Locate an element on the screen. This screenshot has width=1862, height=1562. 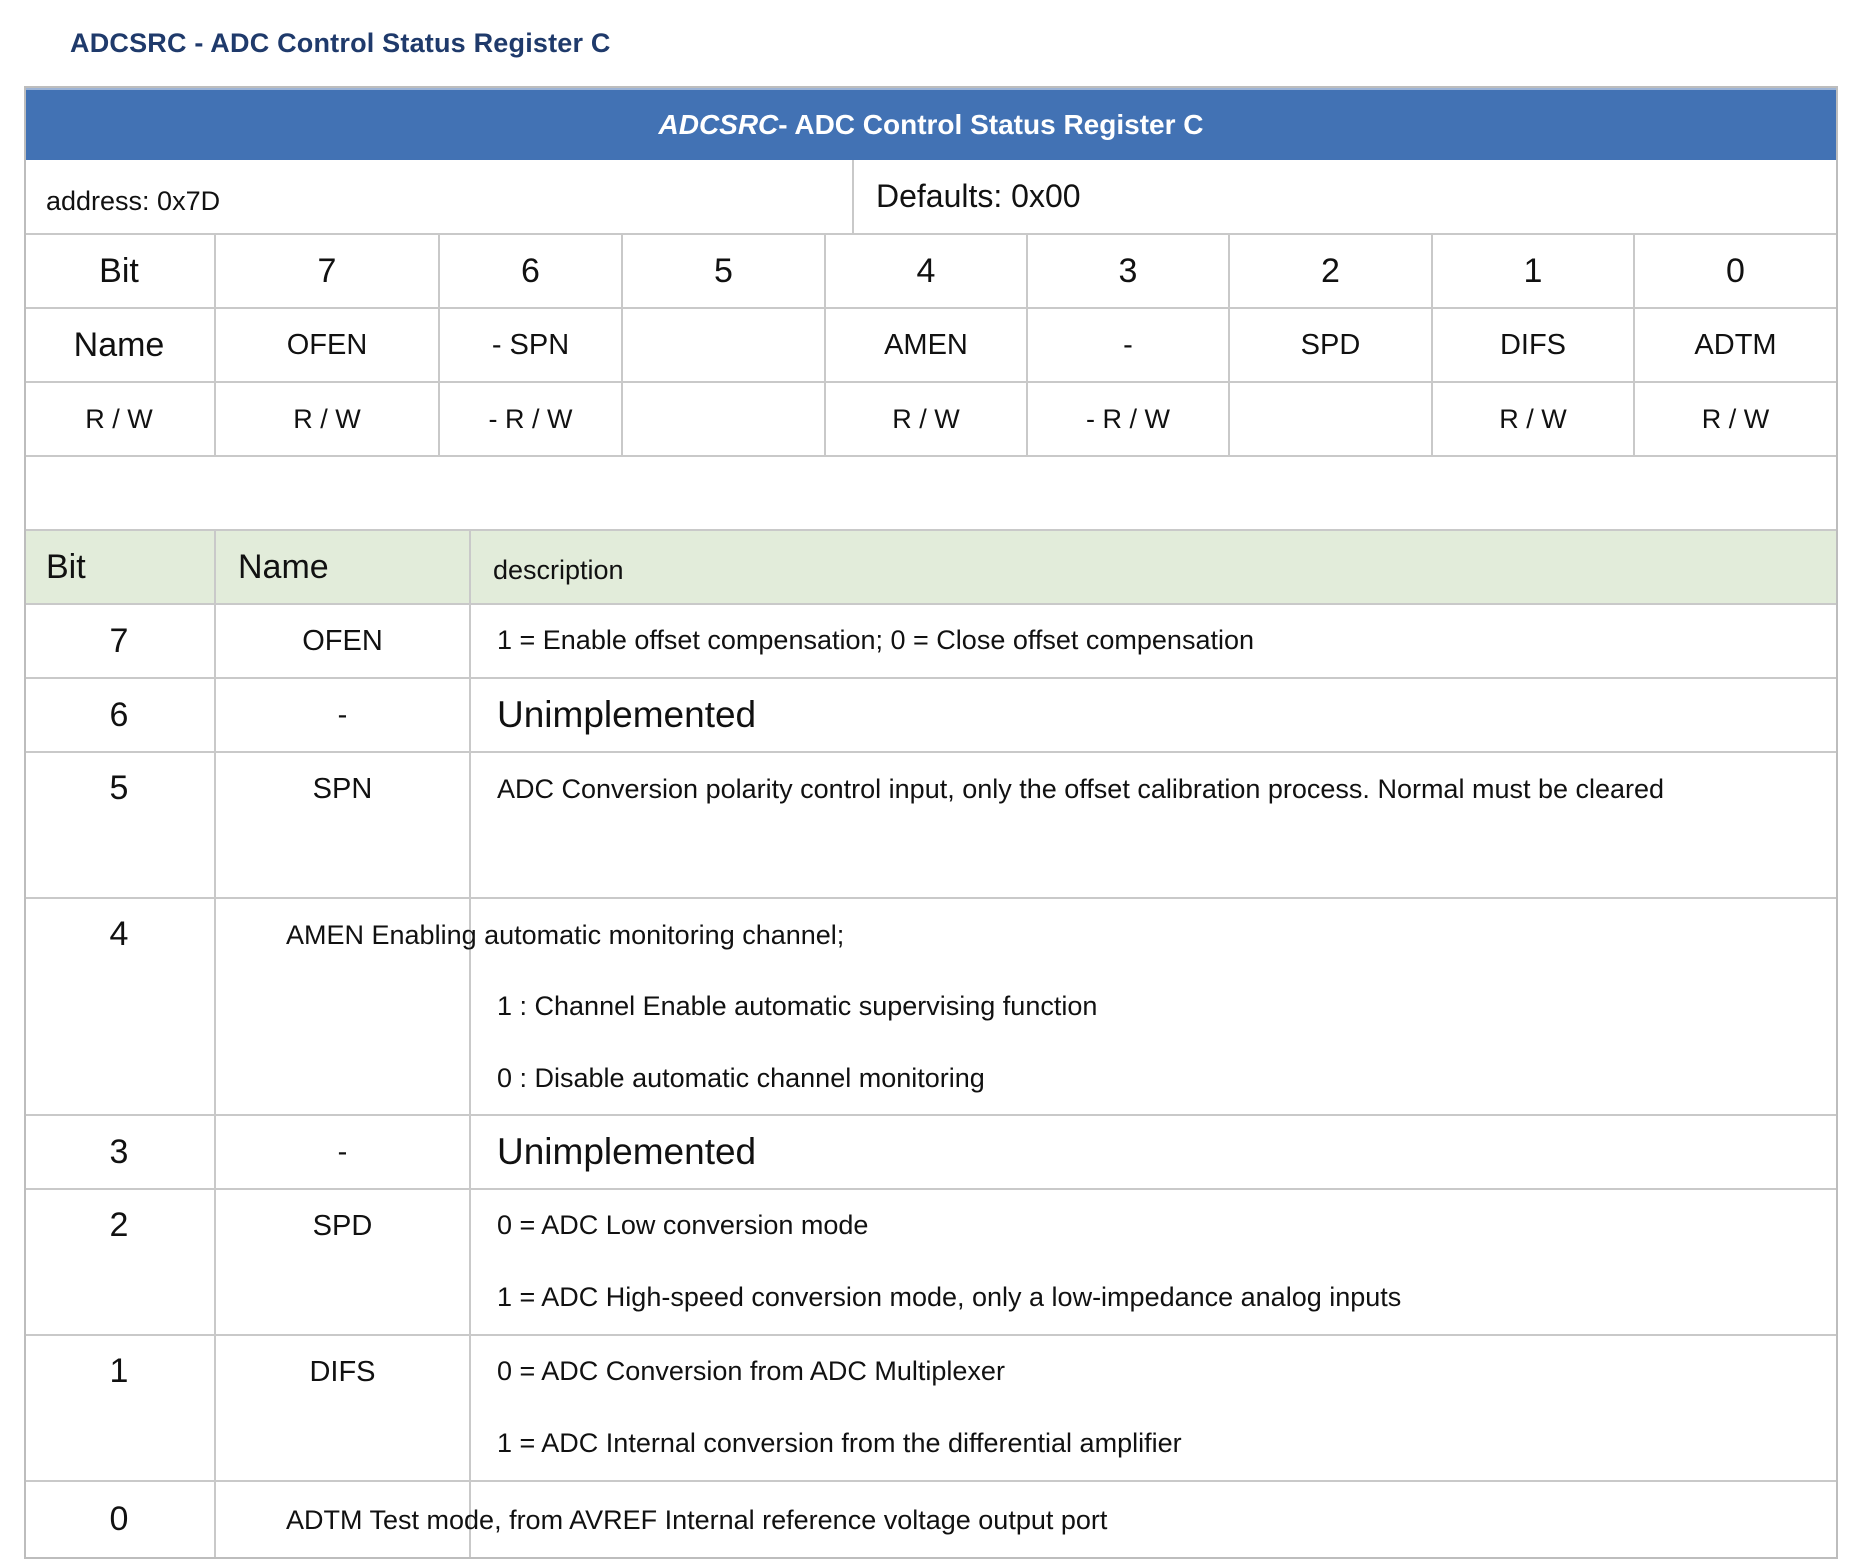
desc-row-1-line-1: 0 = ADC Conversion from ADC Multiplexer is located at coordinates (751, 1371).